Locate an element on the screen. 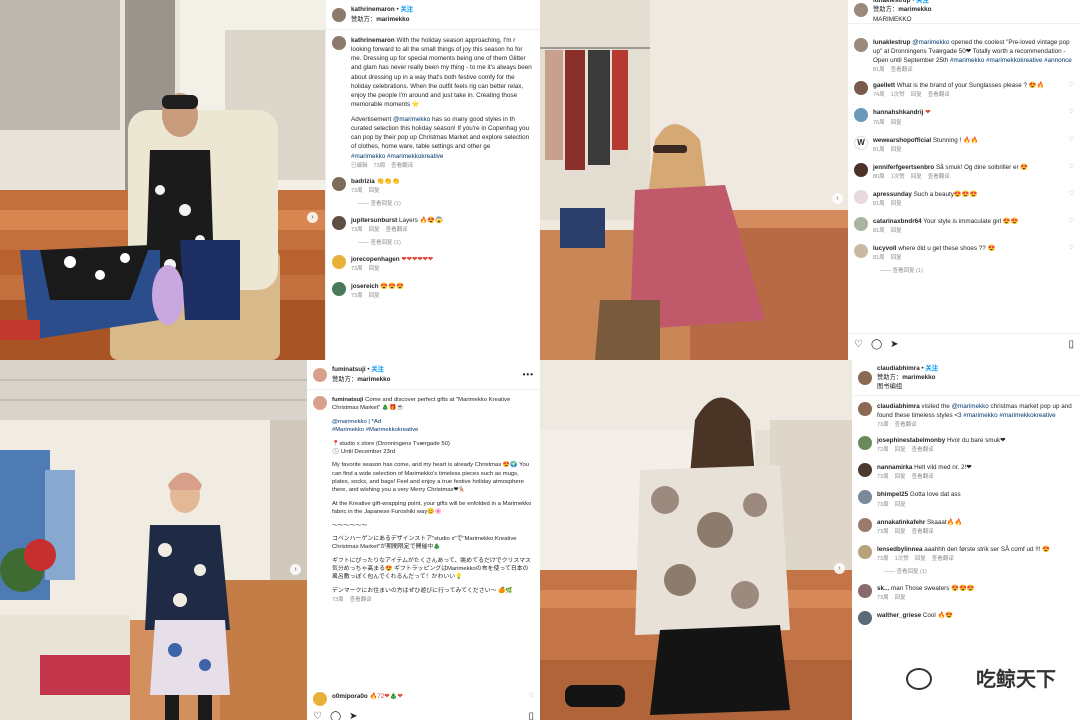 The image size is (1080, 720). comment-username: catarinaxbndr64 is located at coordinates (897, 221).